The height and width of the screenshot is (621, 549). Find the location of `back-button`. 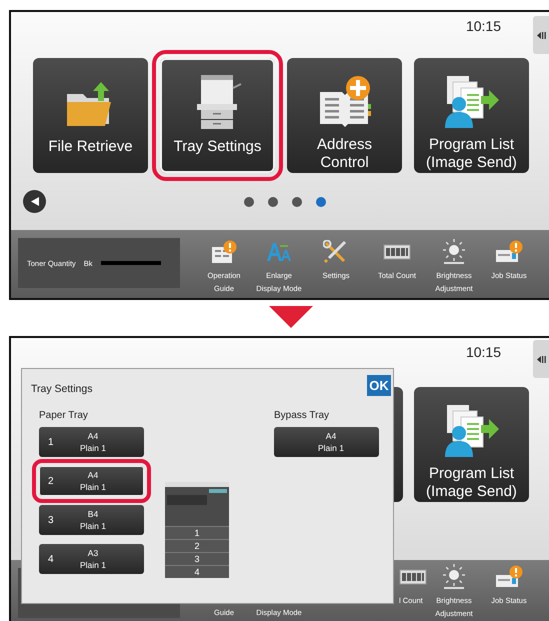

back-button is located at coordinates (34, 201).